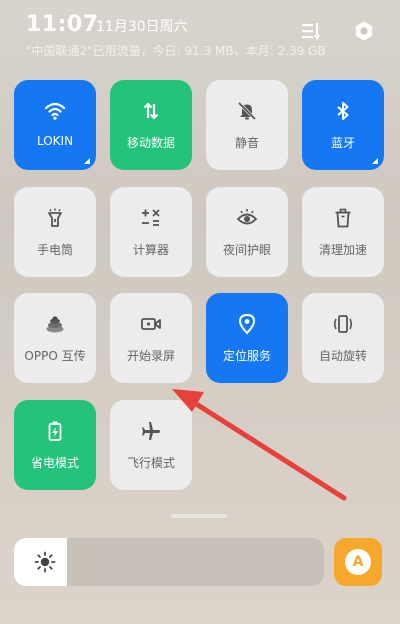  Describe the element at coordinates (54, 250) in the screenshot. I see `tile-label: 手电筒` at that location.